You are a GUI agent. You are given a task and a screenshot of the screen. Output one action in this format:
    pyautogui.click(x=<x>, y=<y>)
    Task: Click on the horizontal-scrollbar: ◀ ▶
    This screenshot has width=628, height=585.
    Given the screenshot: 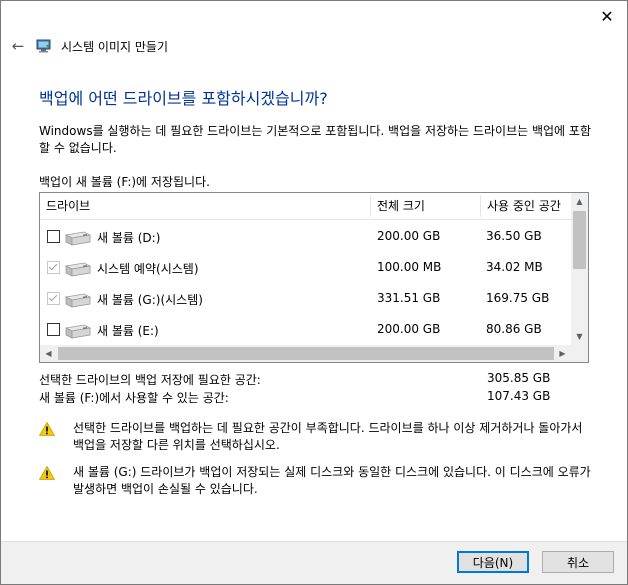 What is the action you would take?
    pyautogui.click(x=305, y=353)
    